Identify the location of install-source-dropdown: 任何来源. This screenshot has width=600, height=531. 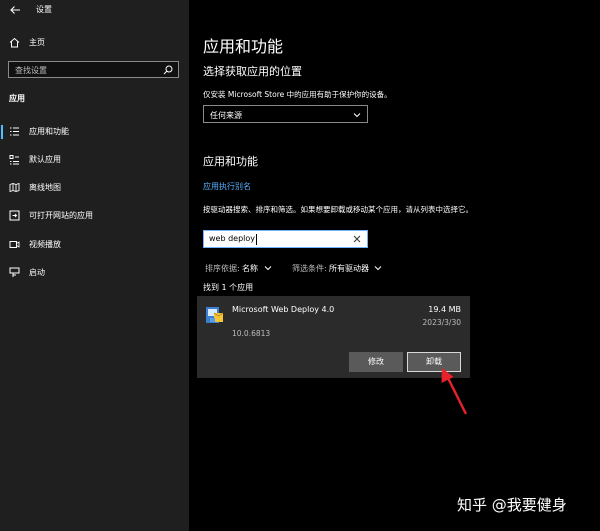
(285, 114).